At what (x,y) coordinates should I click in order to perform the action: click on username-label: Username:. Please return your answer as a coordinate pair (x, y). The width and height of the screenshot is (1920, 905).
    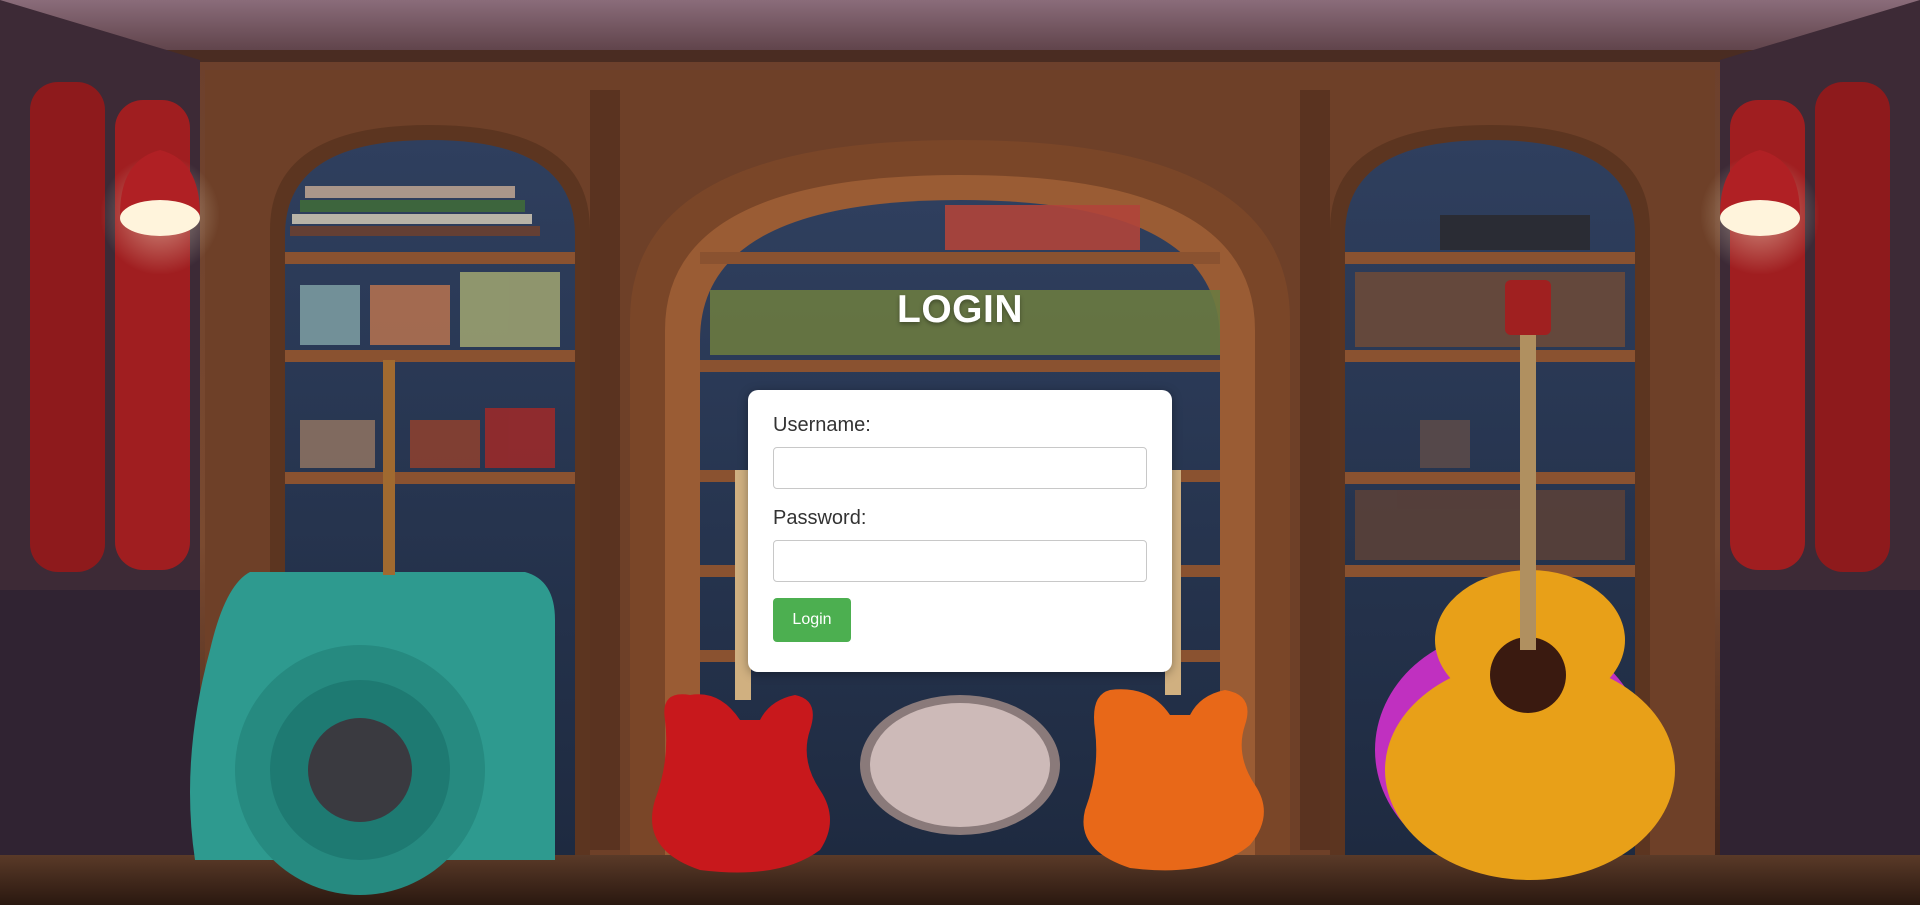
    Looking at the image, I should click on (822, 425).